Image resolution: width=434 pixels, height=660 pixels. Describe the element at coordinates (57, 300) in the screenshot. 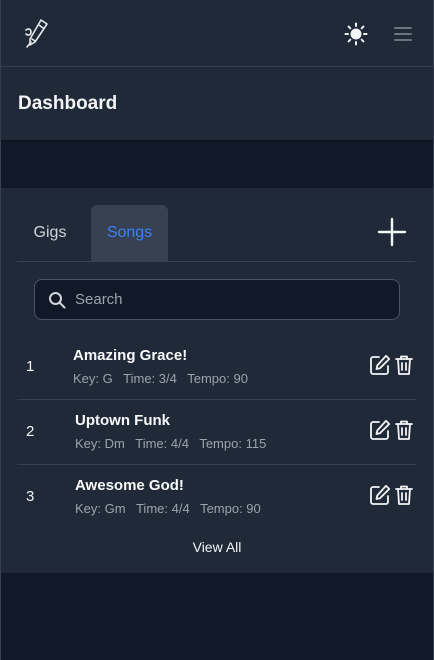

I see `search-icon` at that location.